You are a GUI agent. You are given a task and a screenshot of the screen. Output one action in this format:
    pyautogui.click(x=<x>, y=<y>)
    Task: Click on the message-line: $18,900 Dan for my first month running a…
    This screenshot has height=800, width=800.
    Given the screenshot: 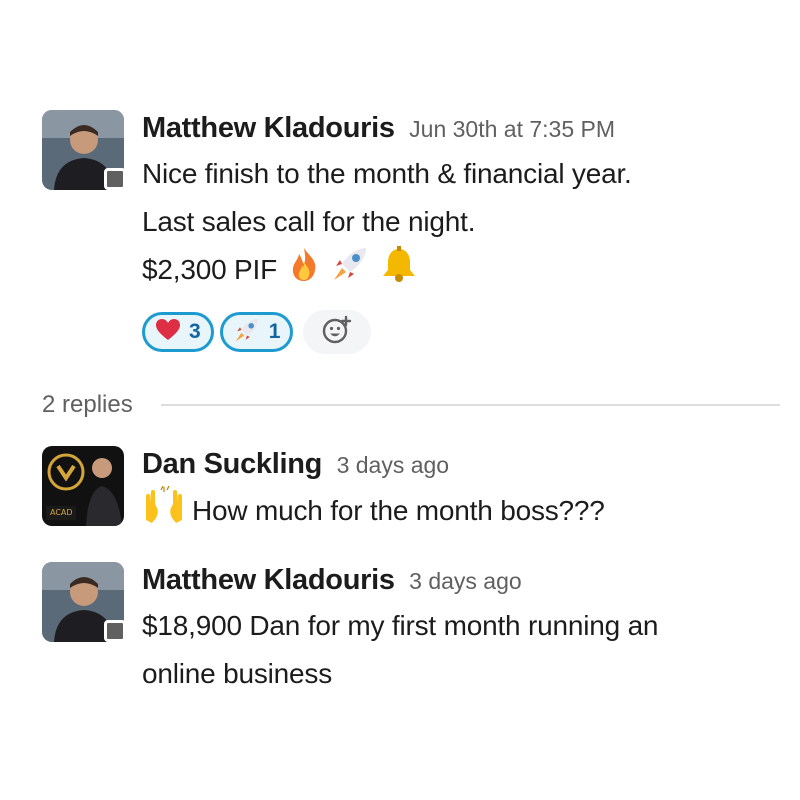 What is the action you would take?
    pyautogui.click(x=400, y=625)
    